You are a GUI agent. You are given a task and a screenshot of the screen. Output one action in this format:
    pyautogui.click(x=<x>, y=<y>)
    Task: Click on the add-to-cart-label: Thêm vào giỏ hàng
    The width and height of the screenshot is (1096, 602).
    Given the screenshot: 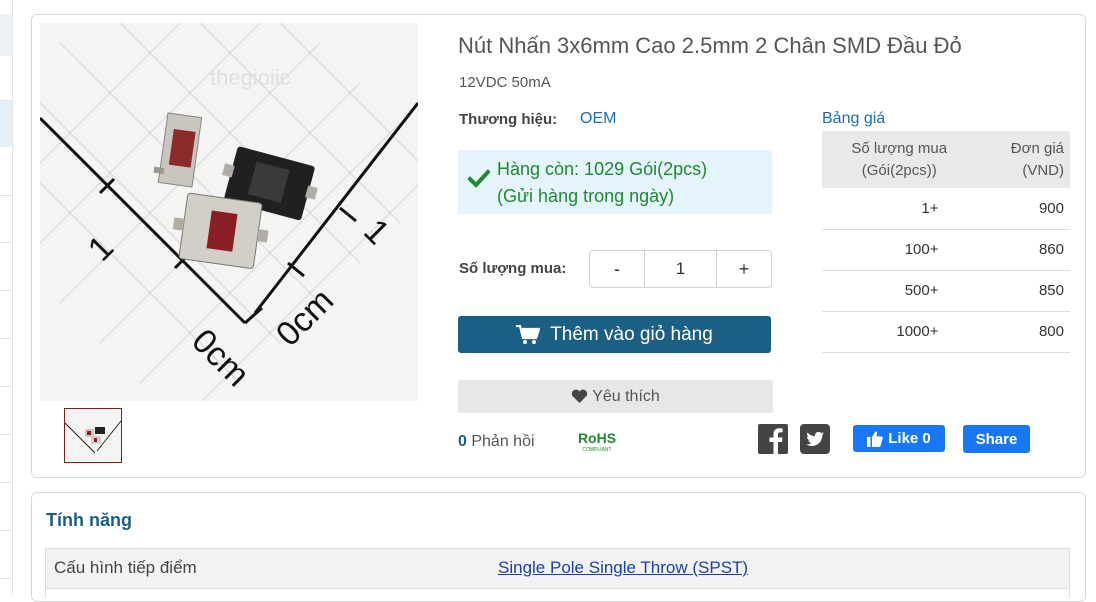 What is the action you would take?
    pyautogui.click(x=631, y=334)
    